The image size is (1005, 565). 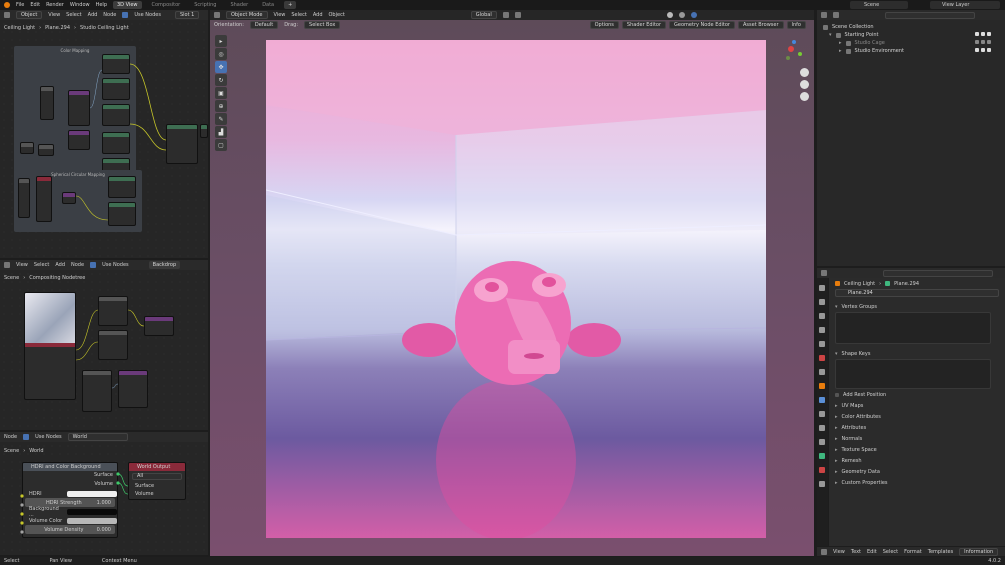 What do you see at coordinates (965, 5) in the screenshot?
I see `view-layer-selector: View Layer` at bounding box center [965, 5].